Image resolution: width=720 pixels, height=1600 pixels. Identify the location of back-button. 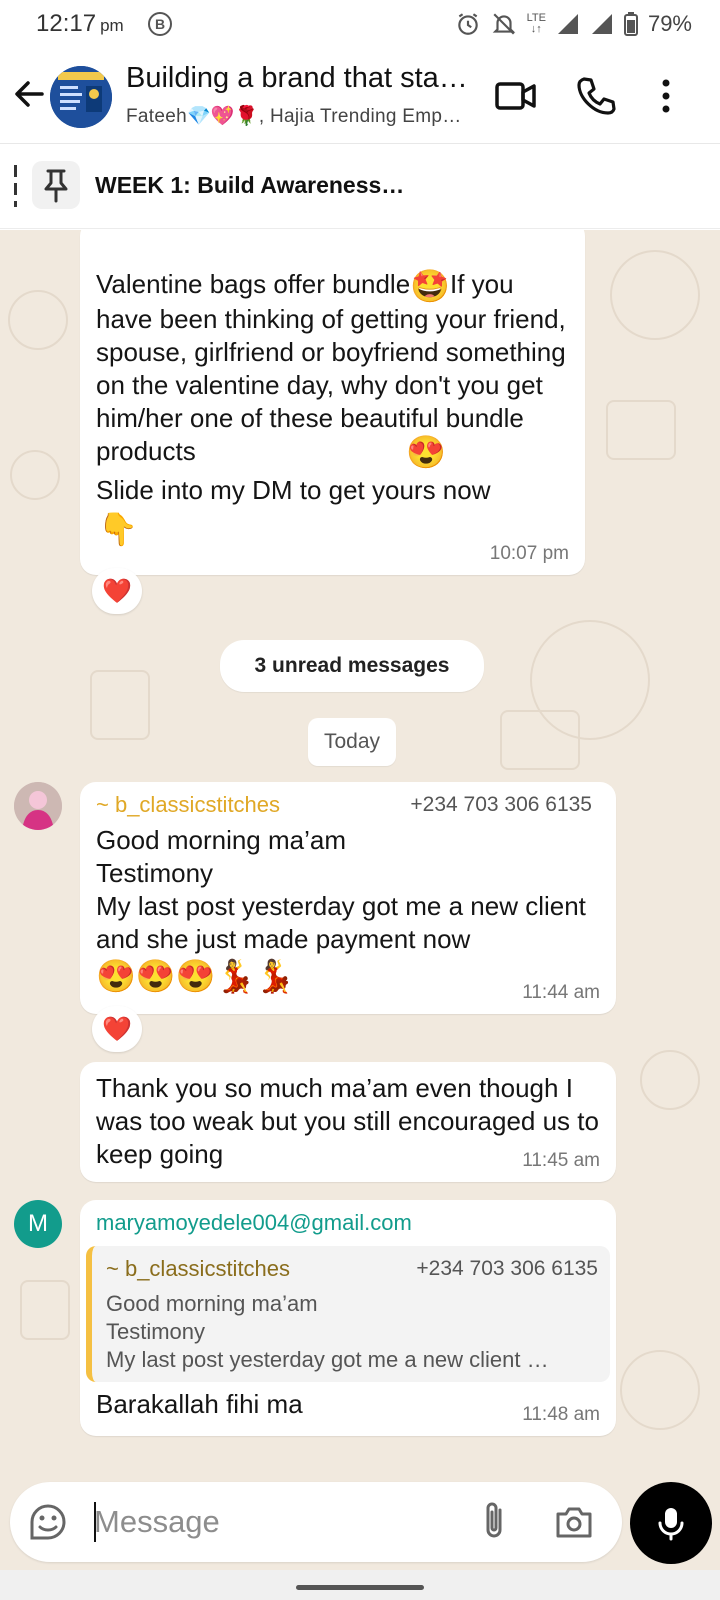
(30, 94).